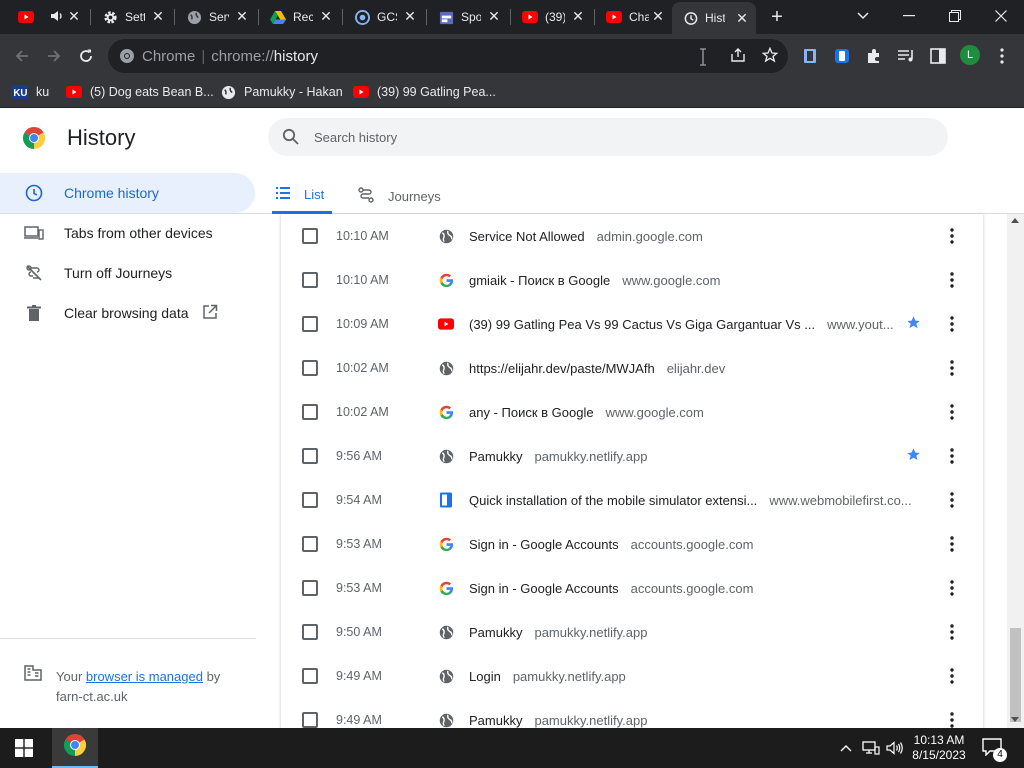  I want to click on tab-search-button, so click(863, 16).